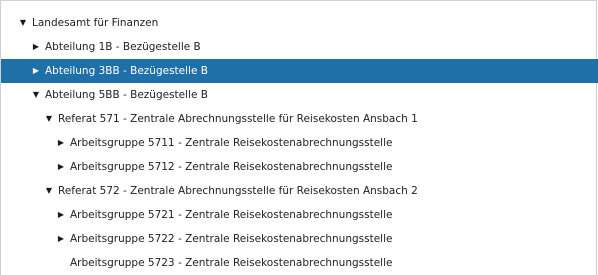 This screenshot has width=598, height=275. What do you see at coordinates (126, 71) in the screenshot?
I see `tree-node-label: Abteilung 3BB - Bezügestelle B` at bounding box center [126, 71].